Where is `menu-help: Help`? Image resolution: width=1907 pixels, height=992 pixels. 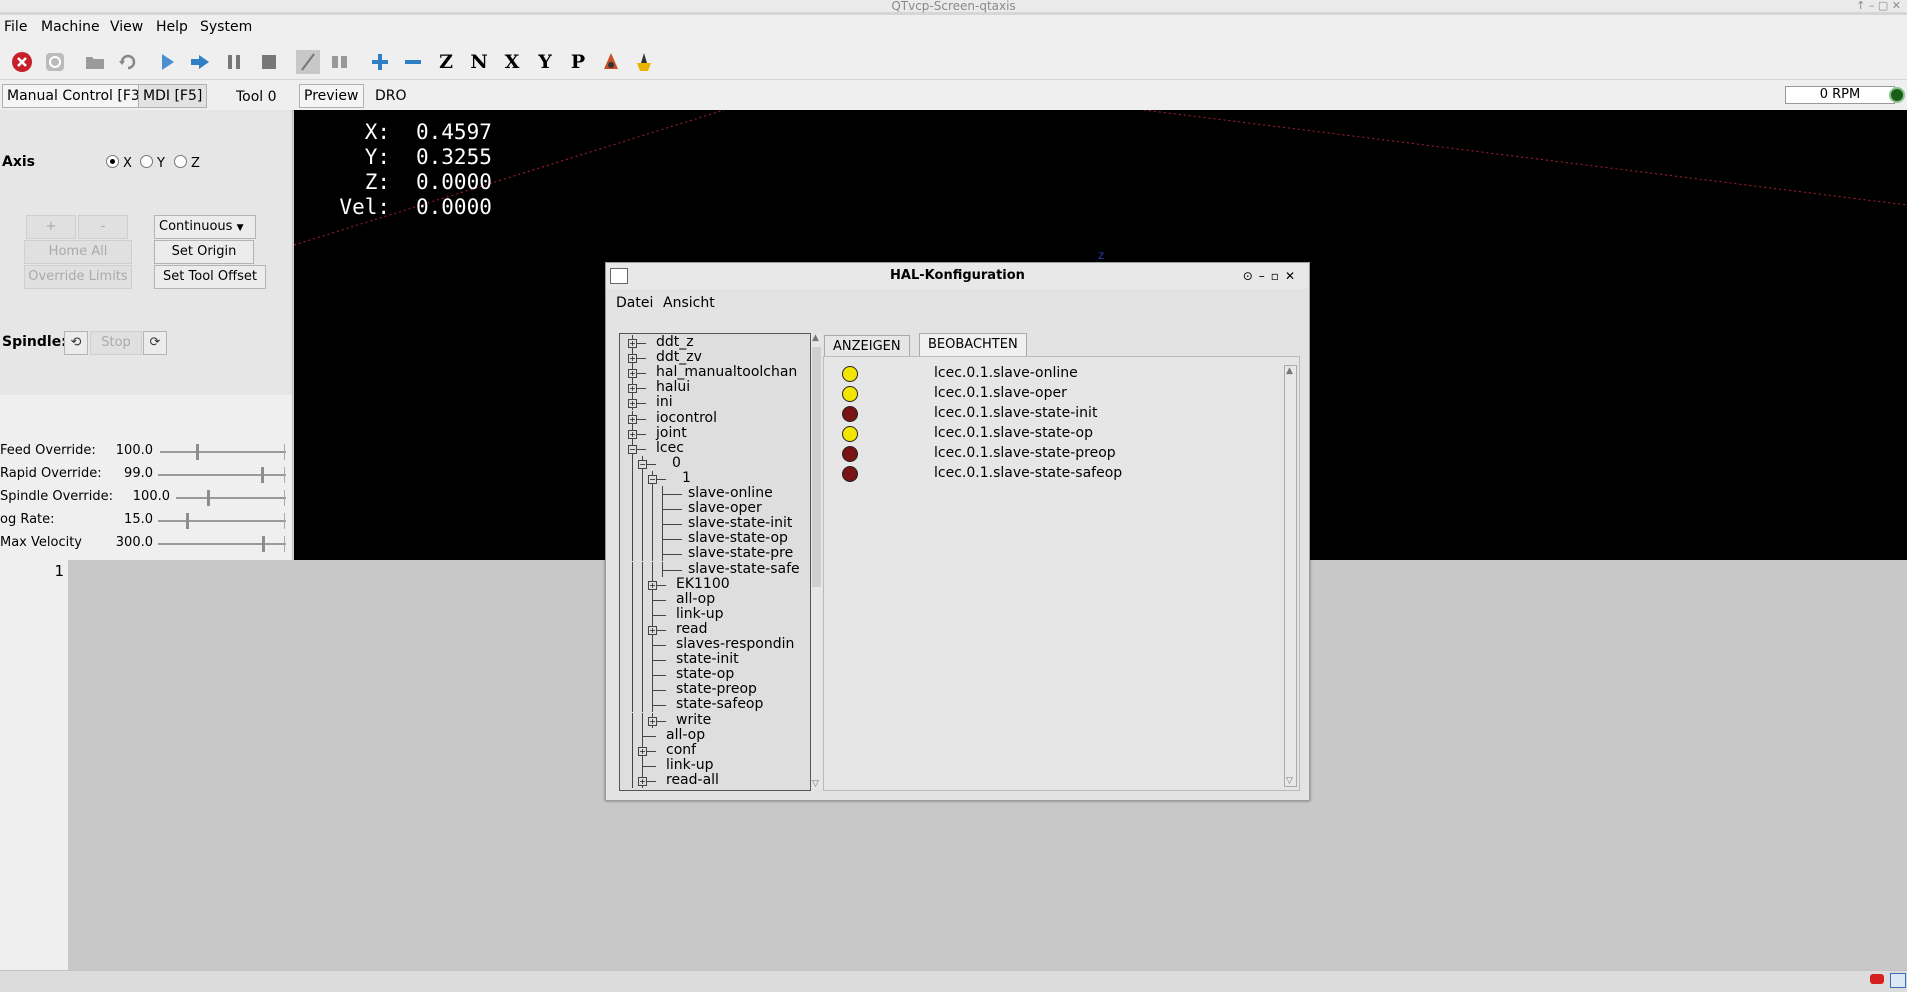
menu-help: Help is located at coordinates (172, 27).